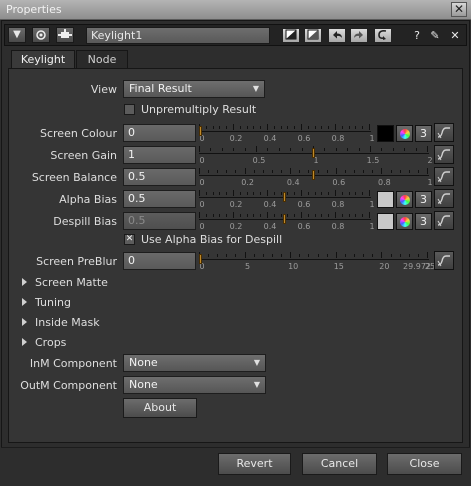 The width and height of the screenshot is (471, 486). I want to click on screen-colour-label: Screen Colour, so click(78, 133).